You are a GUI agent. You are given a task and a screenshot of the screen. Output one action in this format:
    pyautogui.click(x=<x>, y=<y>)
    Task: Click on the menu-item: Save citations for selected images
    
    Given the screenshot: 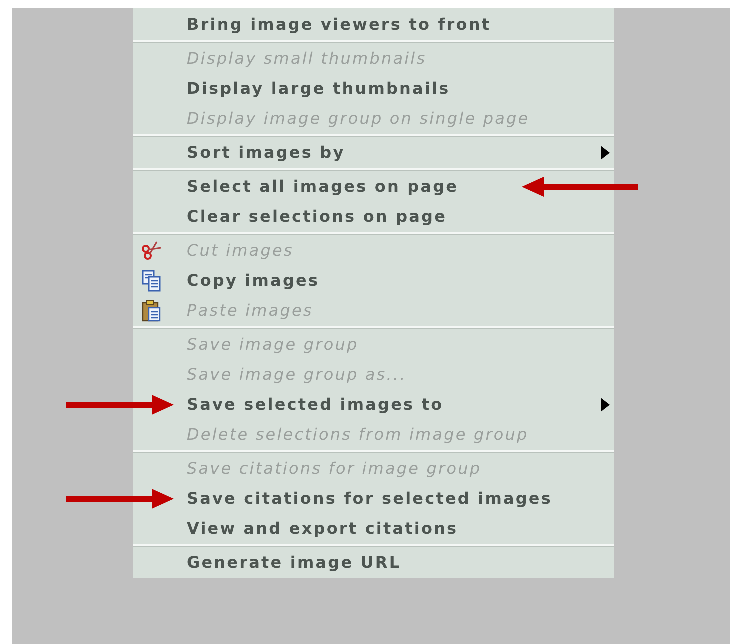 What is the action you would take?
    pyautogui.click(x=370, y=498)
    